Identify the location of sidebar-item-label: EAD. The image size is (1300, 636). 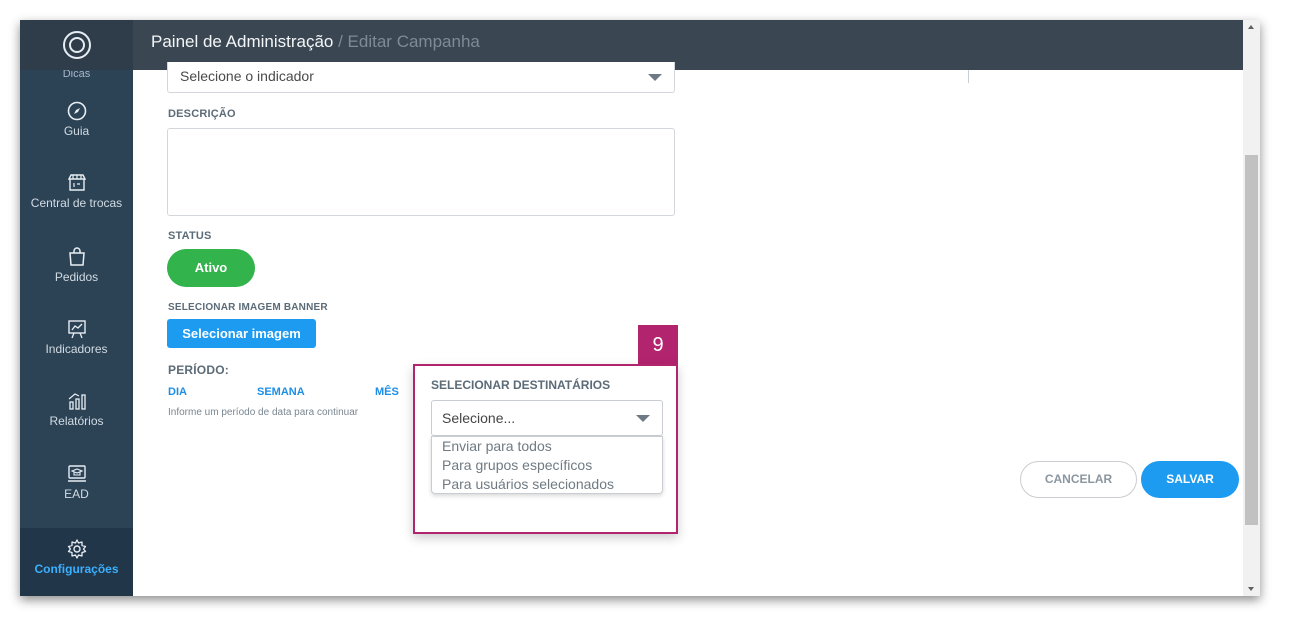
(76, 494).